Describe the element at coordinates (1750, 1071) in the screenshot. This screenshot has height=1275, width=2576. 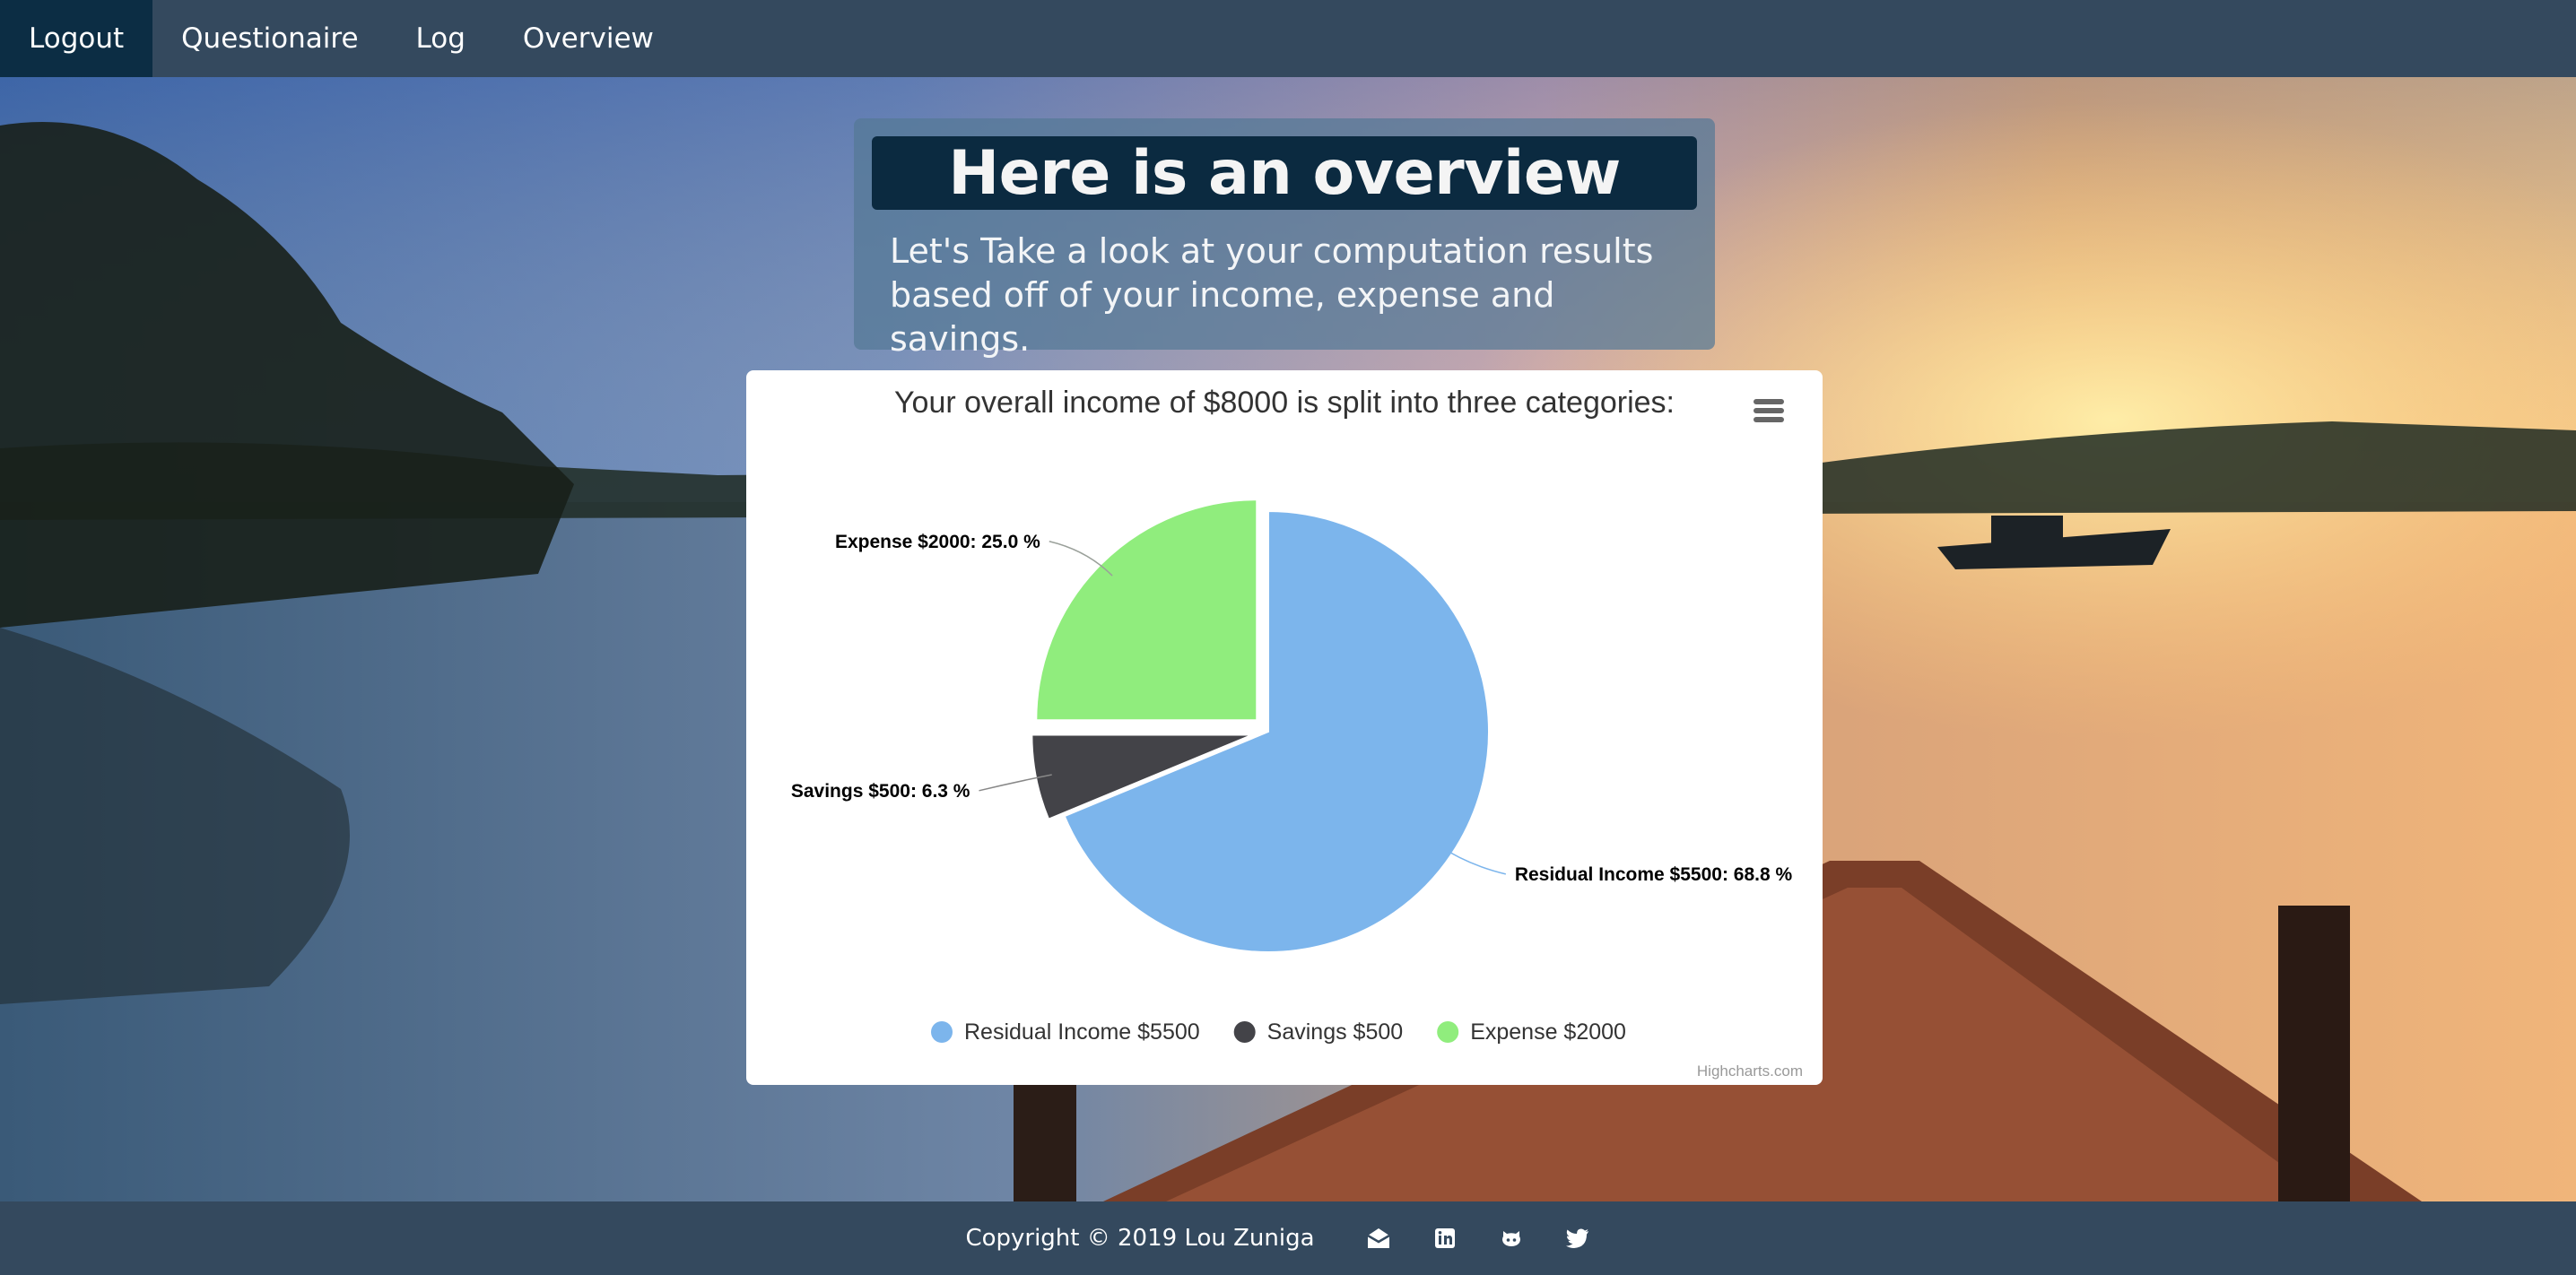
I see `highcharts-credits-link: Highcharts.com` at that location.